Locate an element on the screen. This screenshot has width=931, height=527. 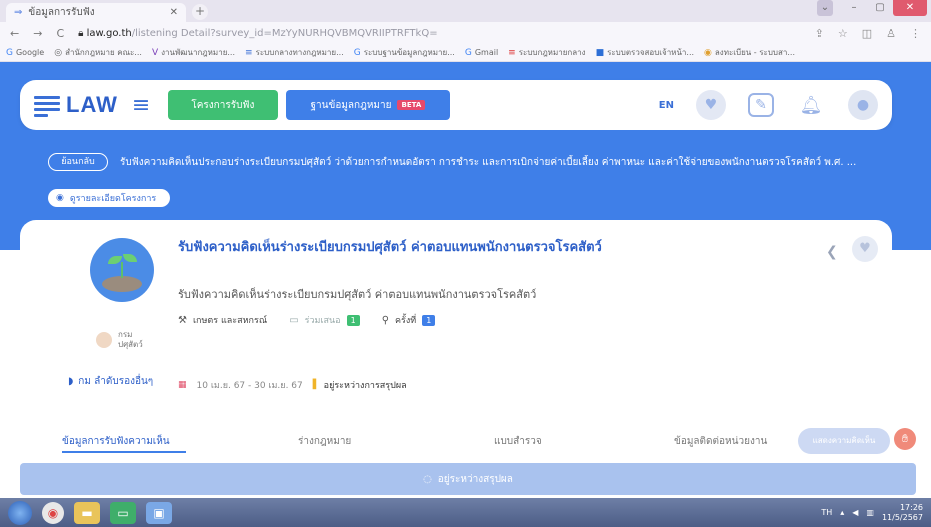
law-database-label: ฐานข้อมูลกฎหมาย is located at coordinates (351, 105).